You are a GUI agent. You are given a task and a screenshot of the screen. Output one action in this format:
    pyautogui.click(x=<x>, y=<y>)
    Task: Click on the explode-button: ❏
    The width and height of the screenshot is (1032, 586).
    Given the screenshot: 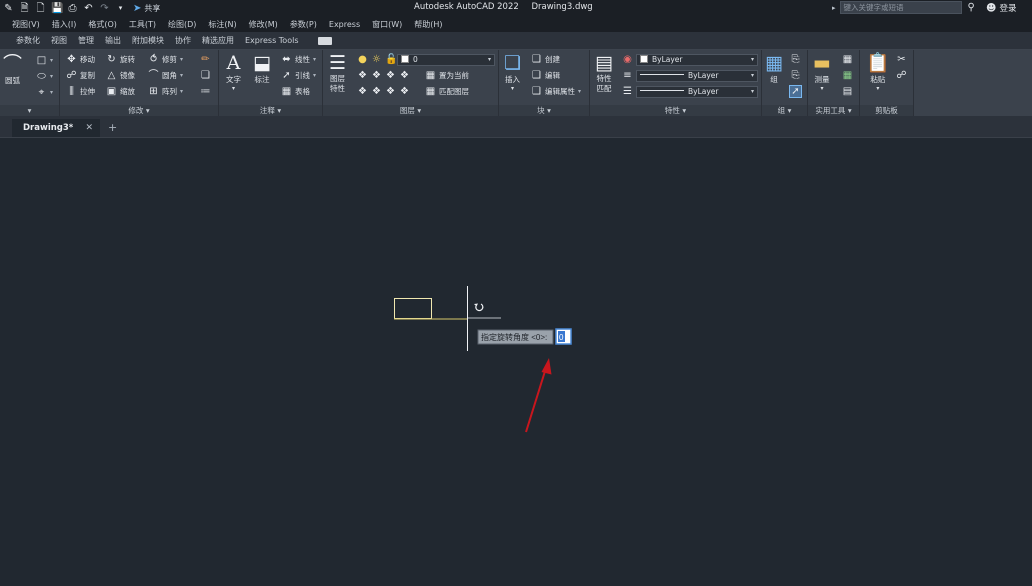 What is the action you would take?
    pyautogui.click(x=205, y=75)
    